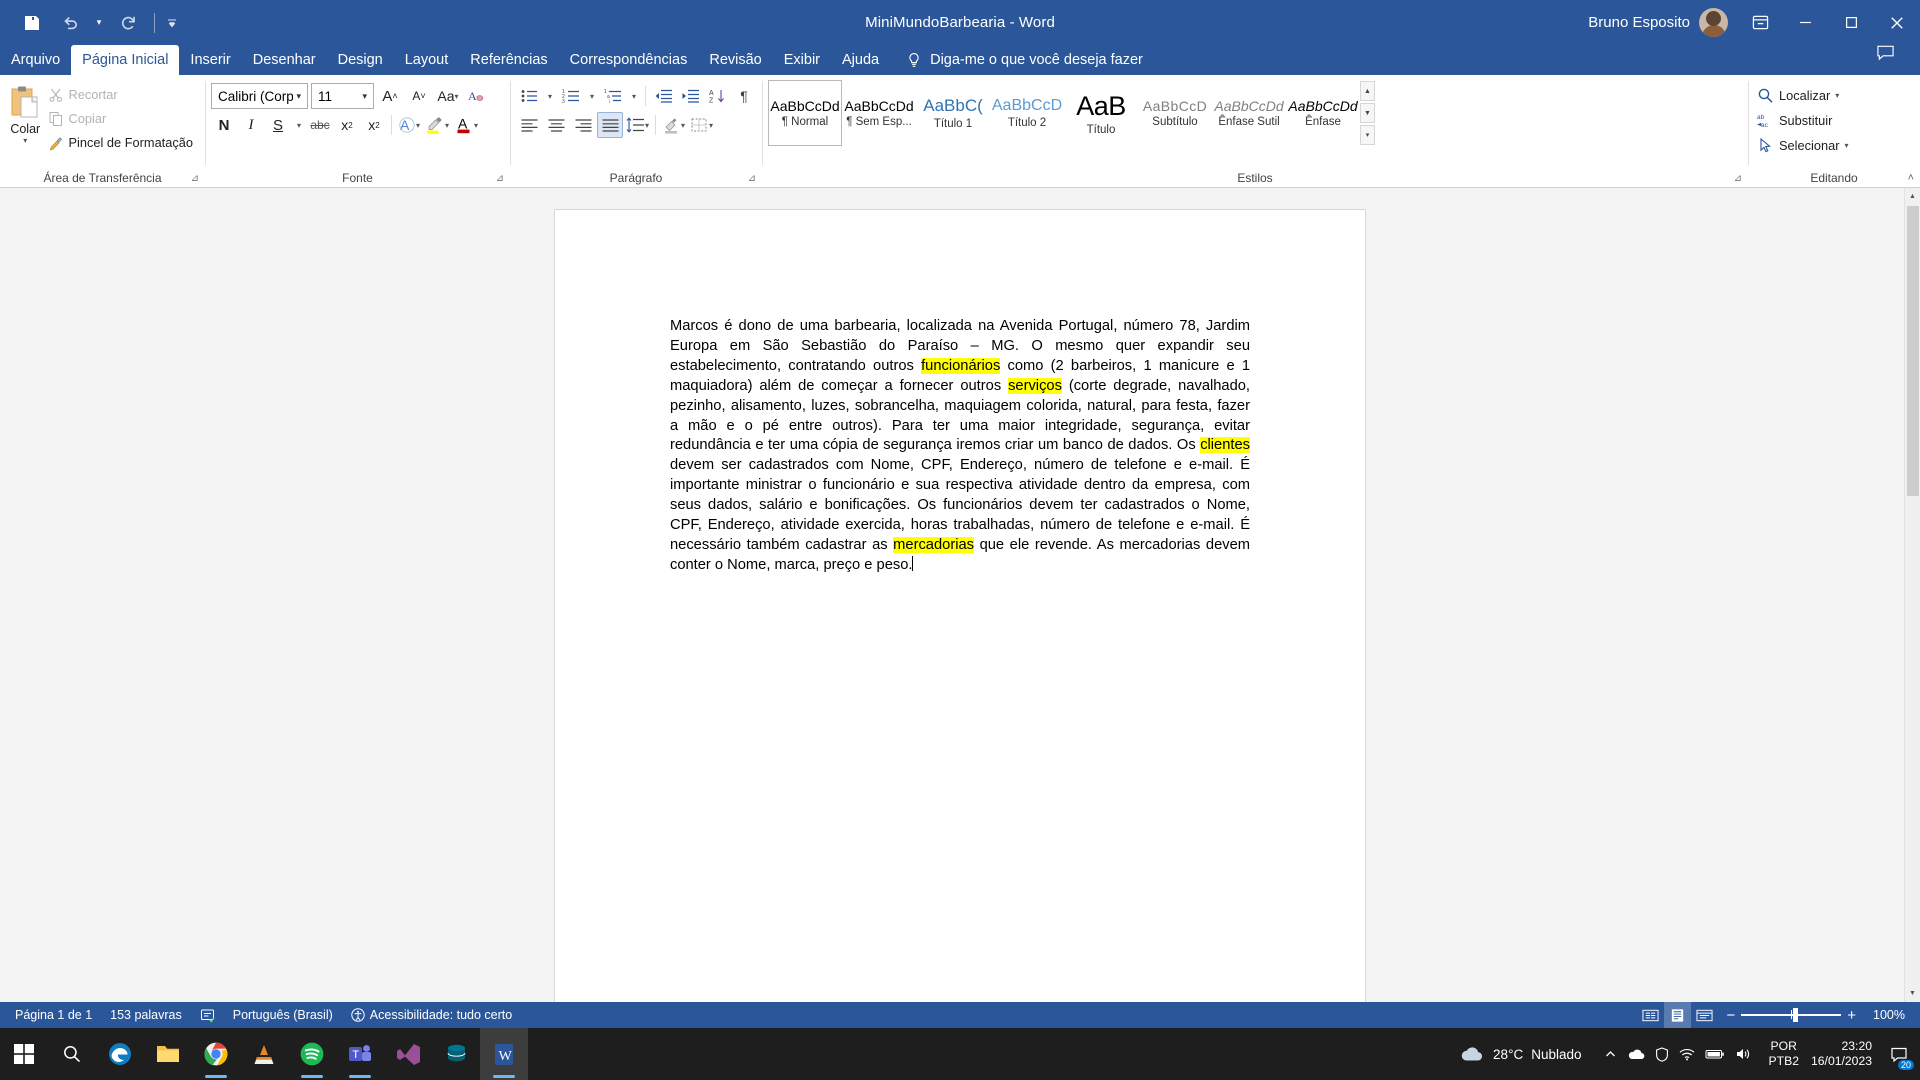  What do you see at coordinates (744, 96) in the screenshot?
I see `show-formatting-marks-button: ¶` at bounding box center [744, 96].